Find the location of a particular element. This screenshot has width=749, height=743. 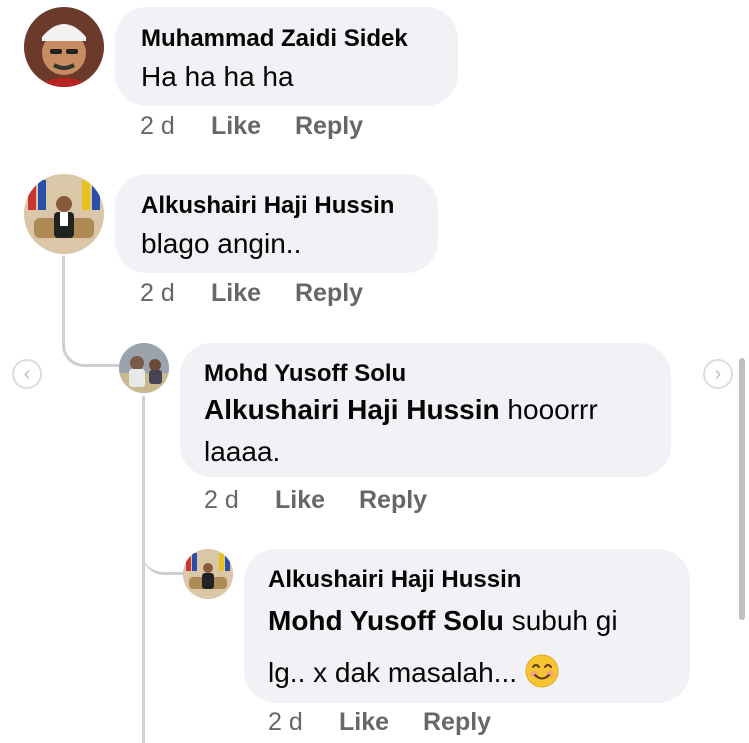

mention-link: Alkushairi Haji Hussin is located at coordinates (352, 409).